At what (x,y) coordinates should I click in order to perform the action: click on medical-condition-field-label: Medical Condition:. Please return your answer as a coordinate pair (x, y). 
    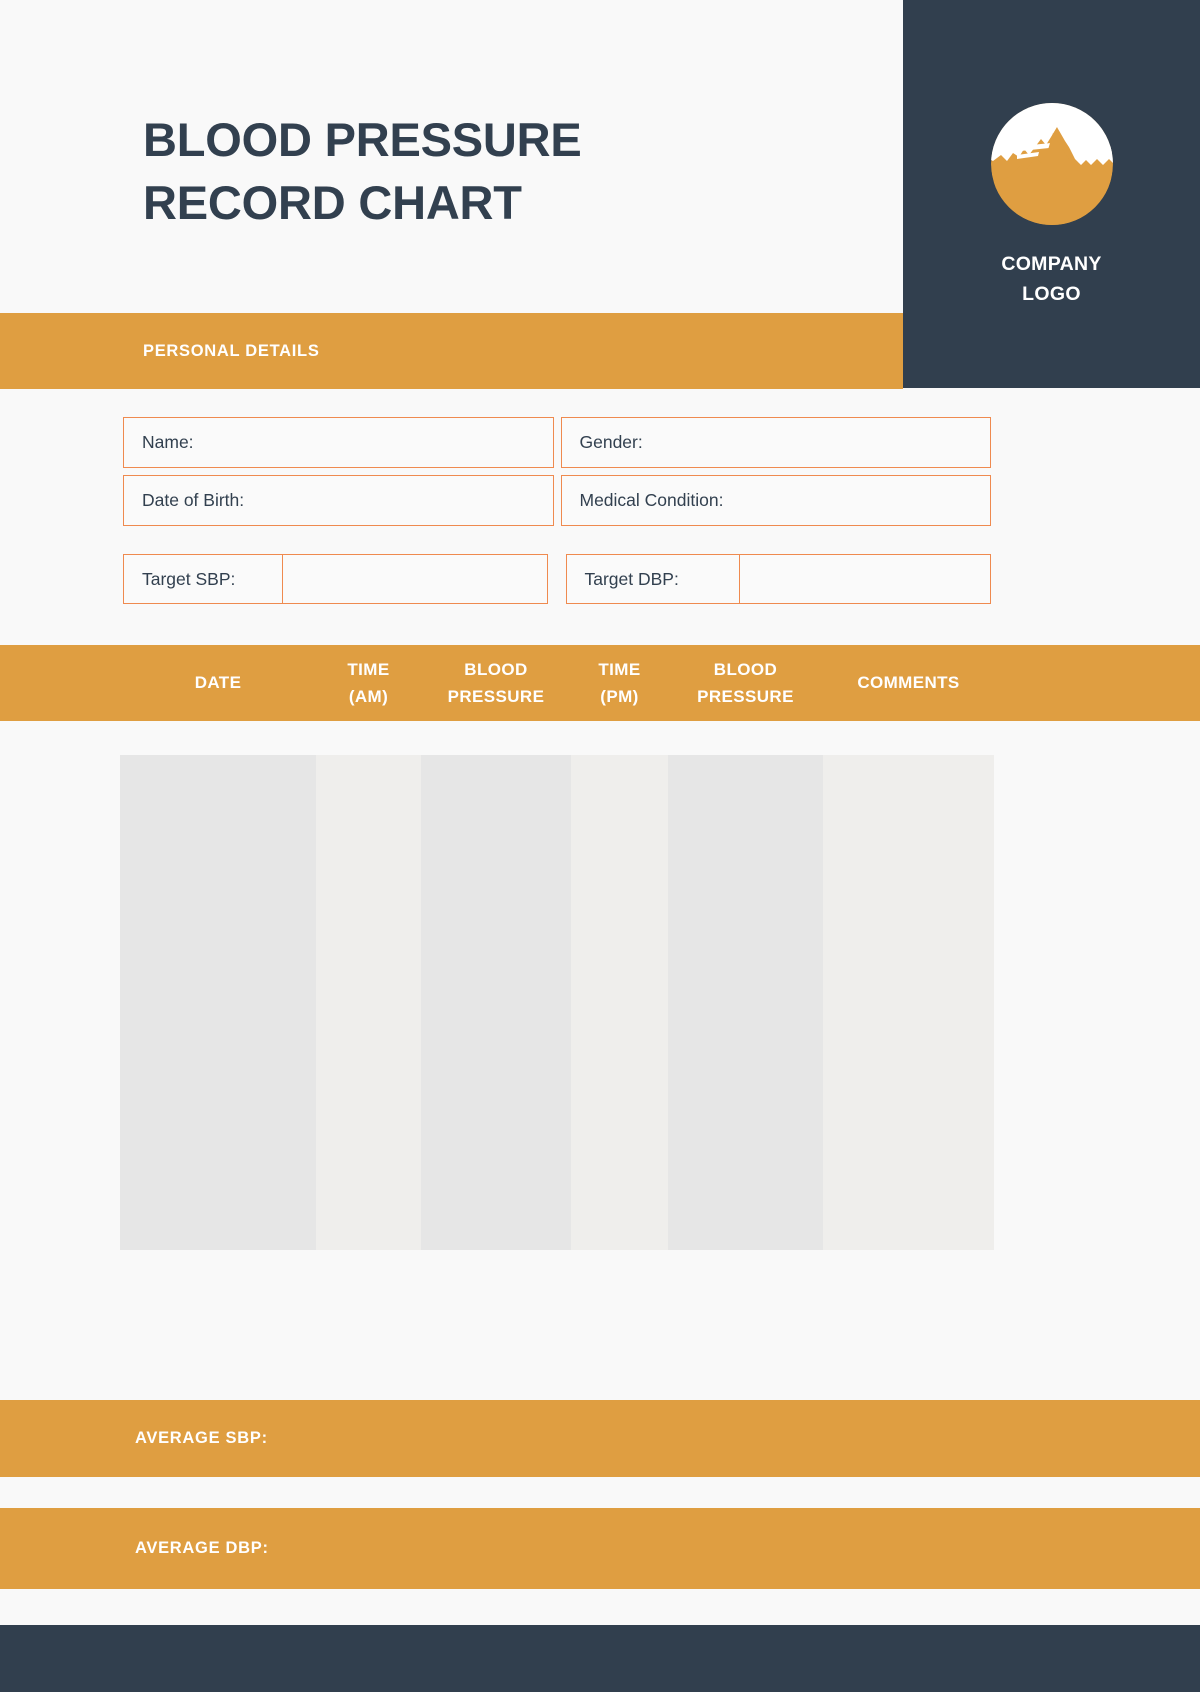
    Looking at the image, I should click on (651, 500).